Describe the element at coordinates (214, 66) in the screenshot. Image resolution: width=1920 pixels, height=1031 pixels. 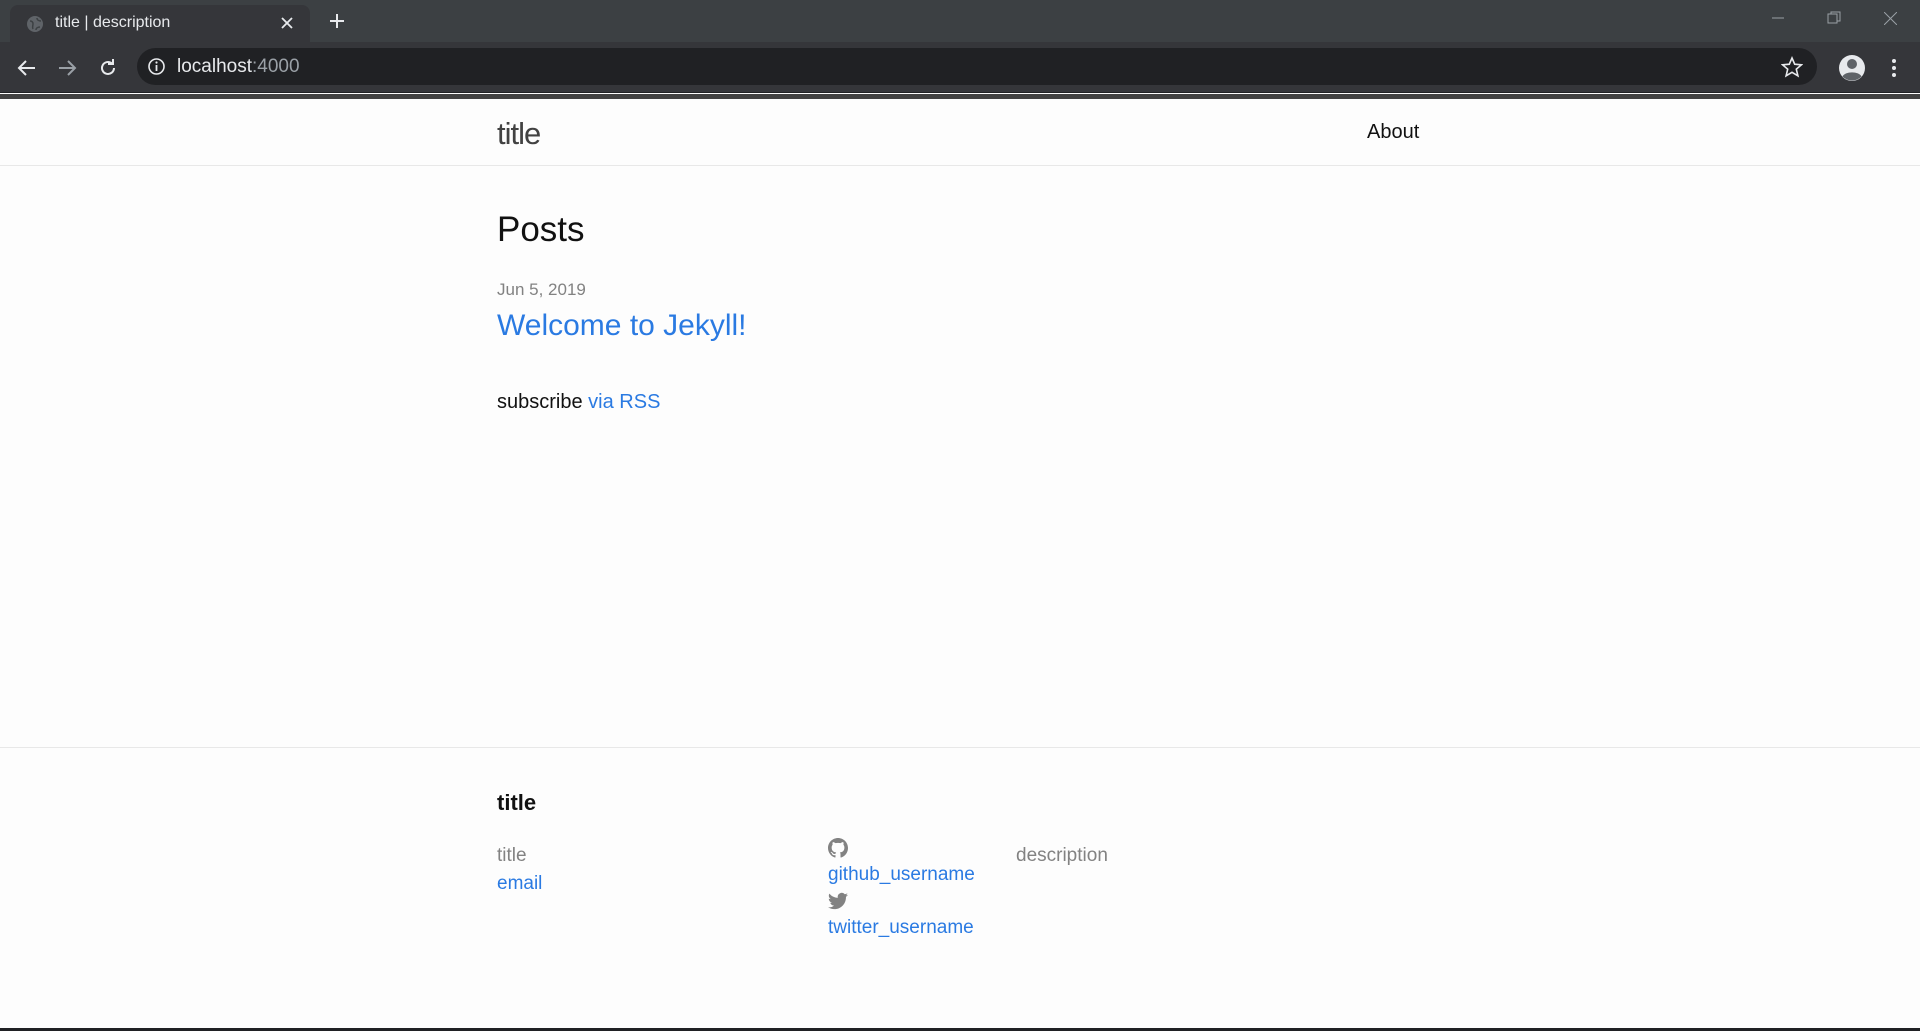
I see `url-host: localhost` at that location.